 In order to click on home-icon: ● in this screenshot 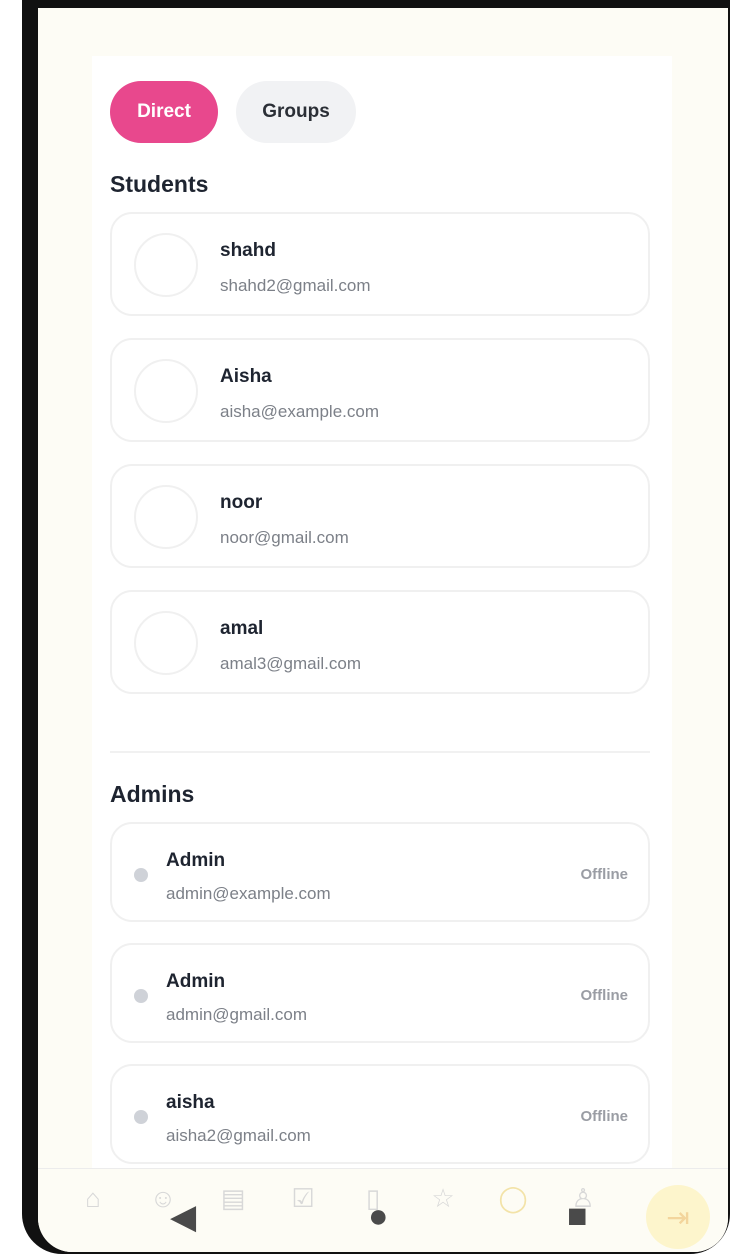, I will do `click(378, 1216)`.